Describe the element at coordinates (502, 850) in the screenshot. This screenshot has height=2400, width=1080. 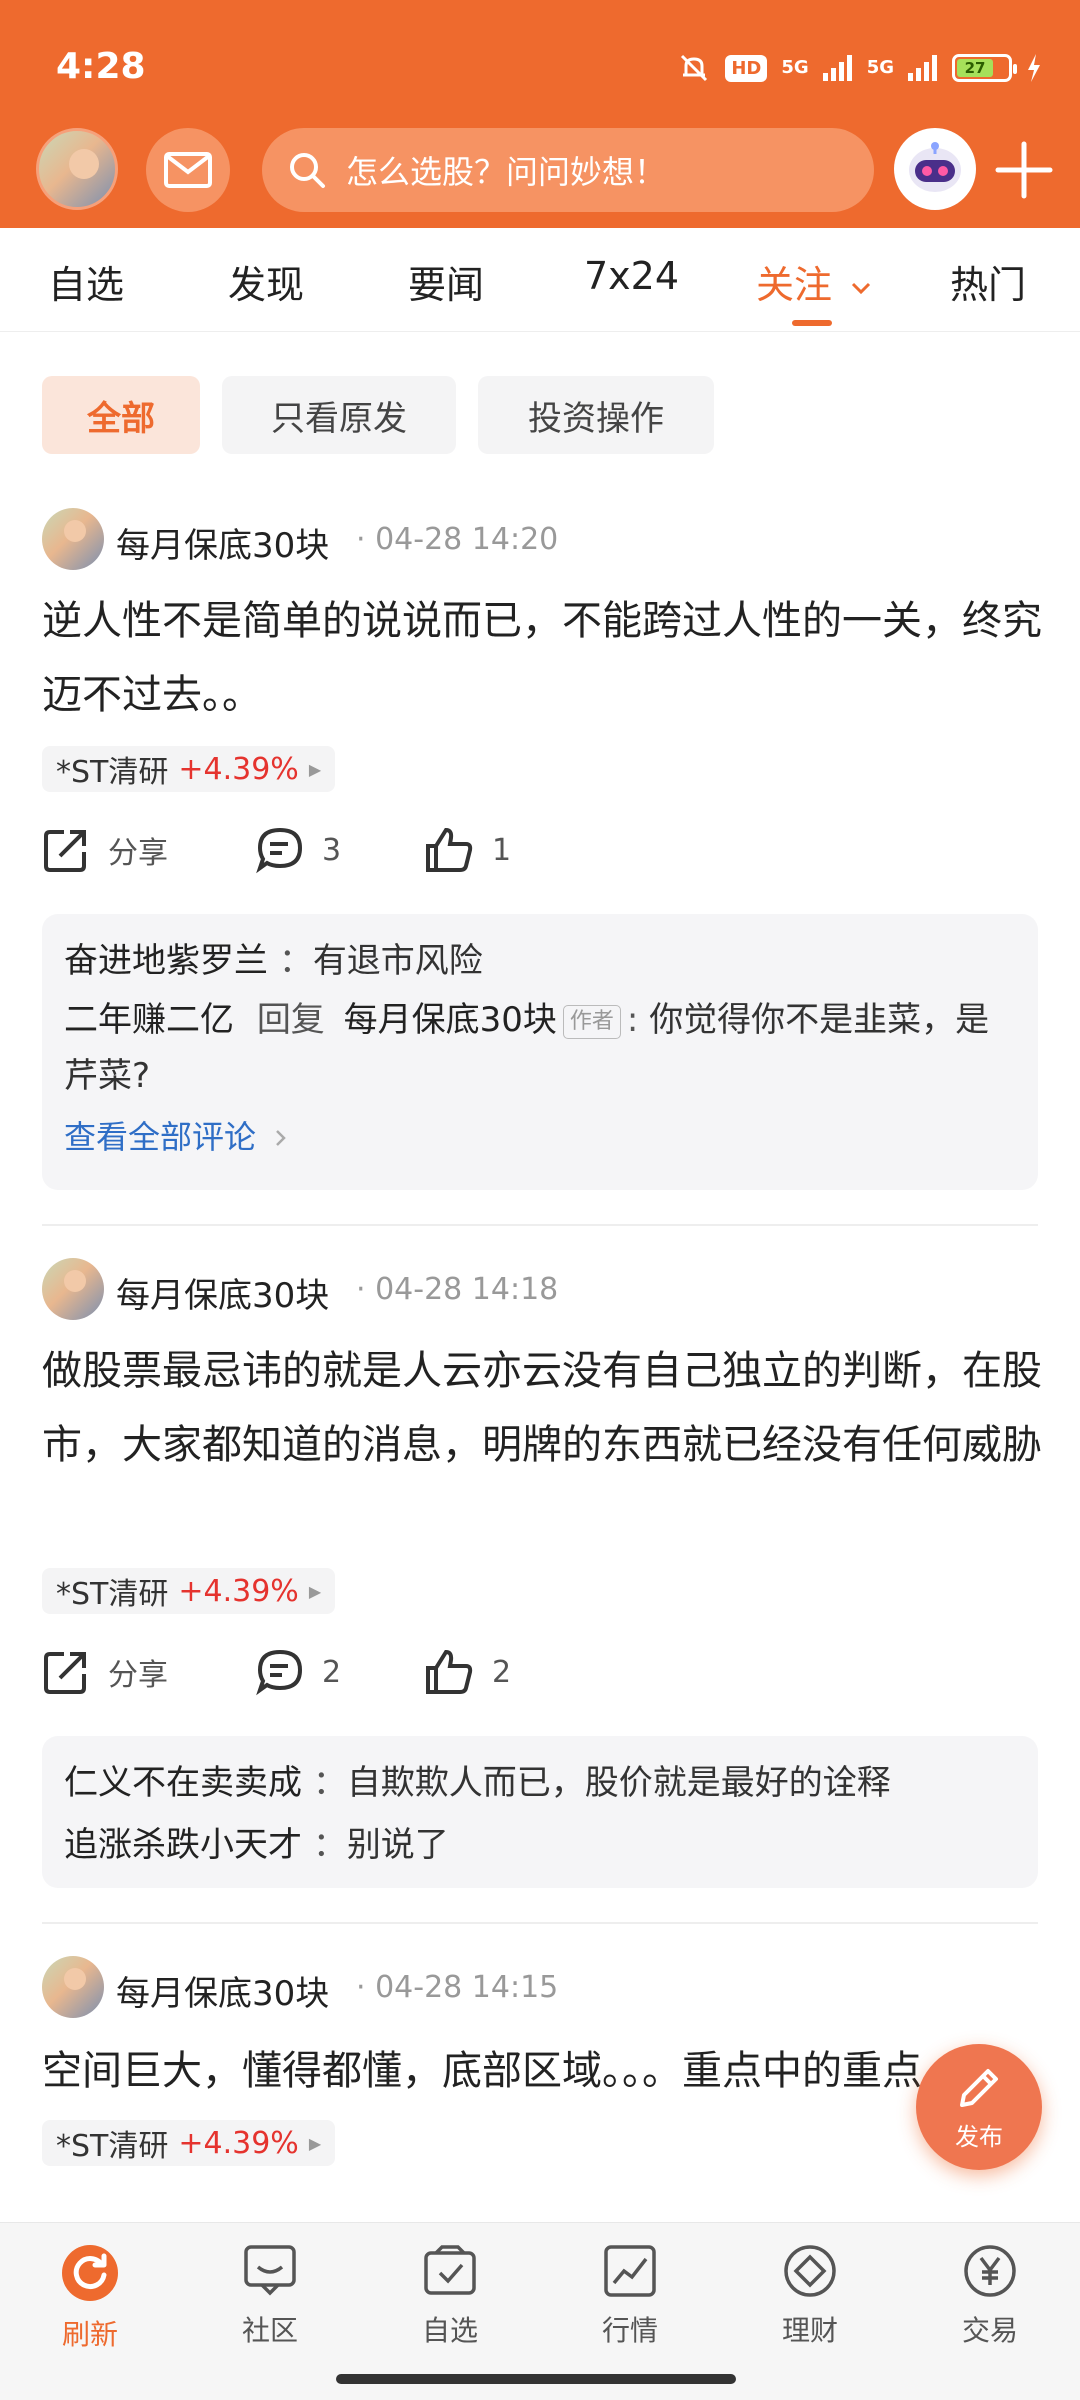
I see `like-count: 1` at that location.